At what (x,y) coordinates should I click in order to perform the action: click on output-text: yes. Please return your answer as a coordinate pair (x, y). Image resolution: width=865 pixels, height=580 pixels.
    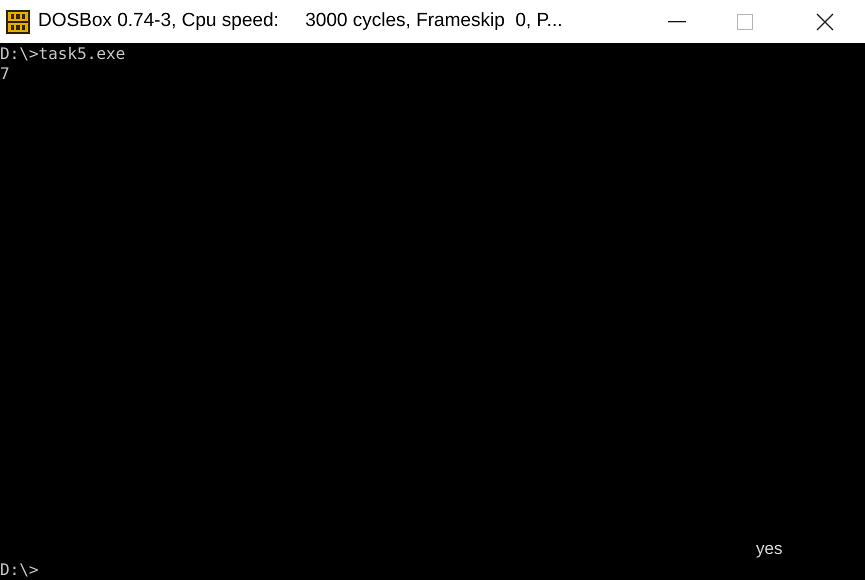
    Looking at the image, I should click on (769, 549).